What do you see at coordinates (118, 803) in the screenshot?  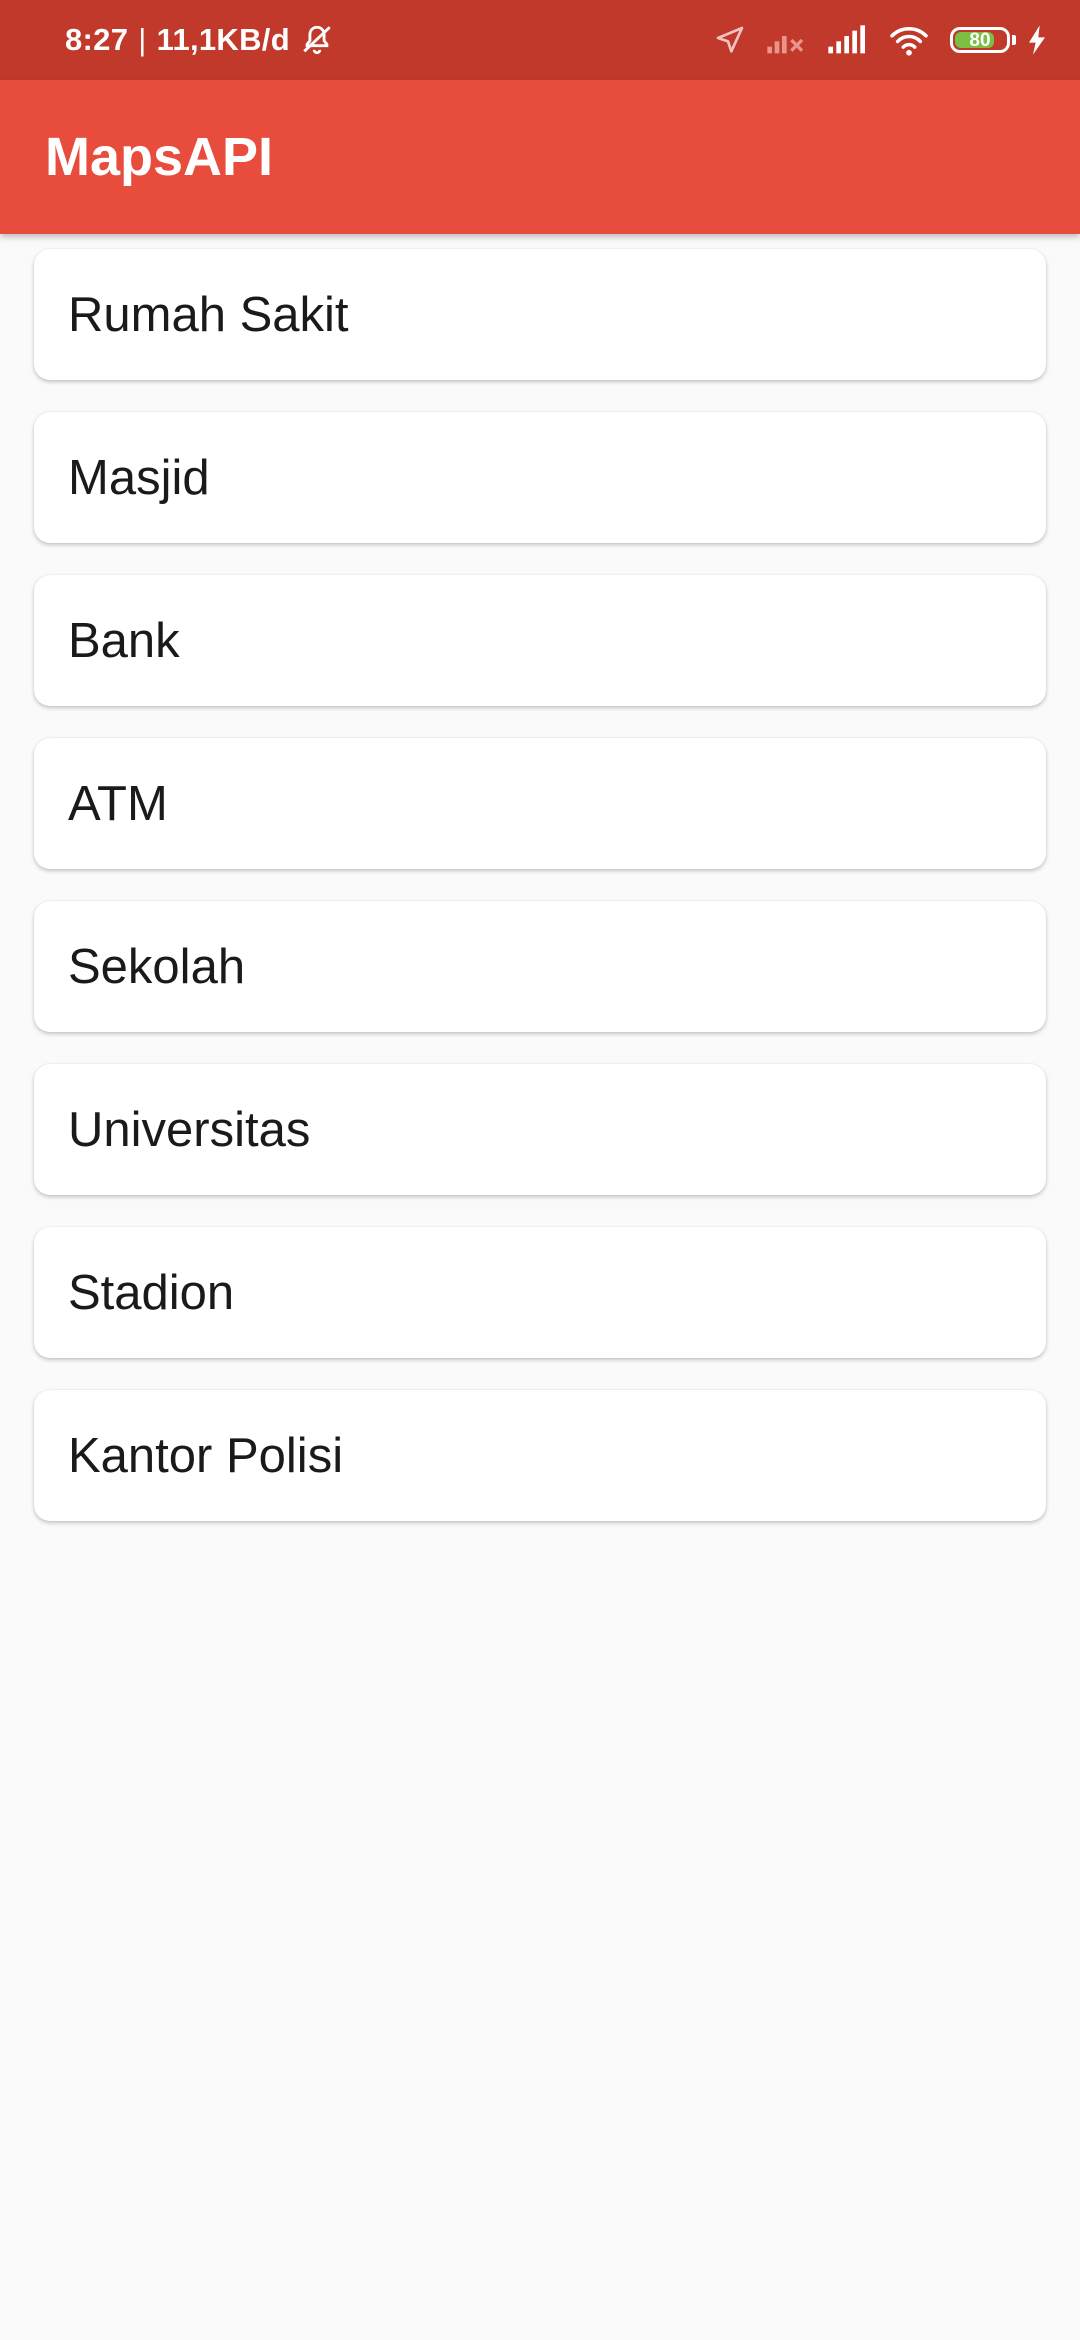 I see `list-item-label: ATM` at bounding box center [118, 803].